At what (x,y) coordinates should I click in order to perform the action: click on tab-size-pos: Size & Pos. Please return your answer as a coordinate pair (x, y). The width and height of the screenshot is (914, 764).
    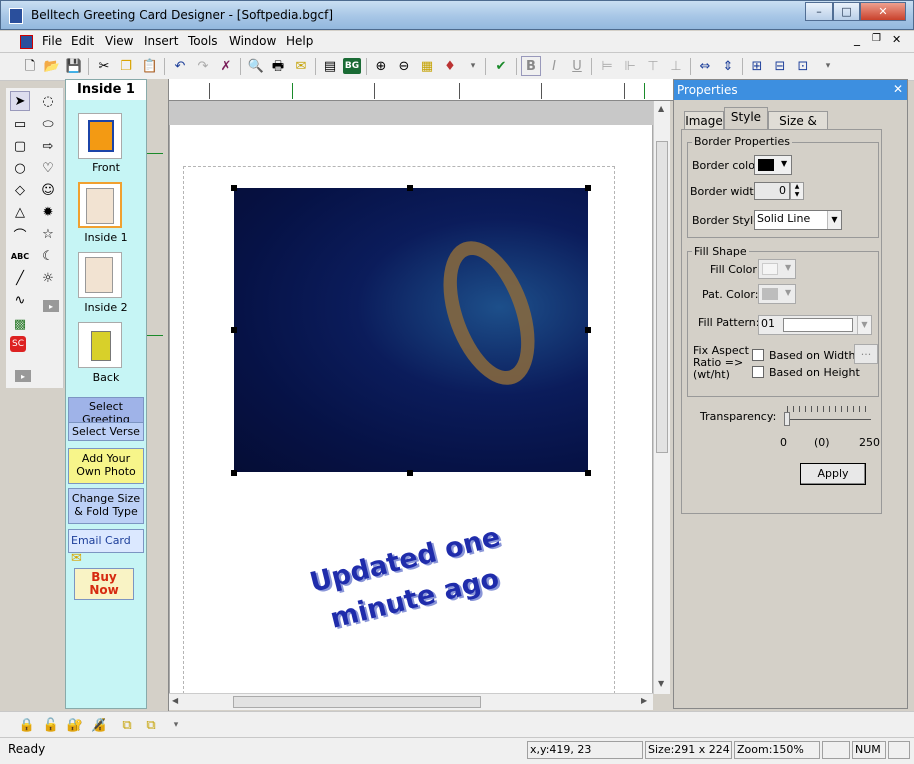
    Looking at the image, I should click on (798, 128).